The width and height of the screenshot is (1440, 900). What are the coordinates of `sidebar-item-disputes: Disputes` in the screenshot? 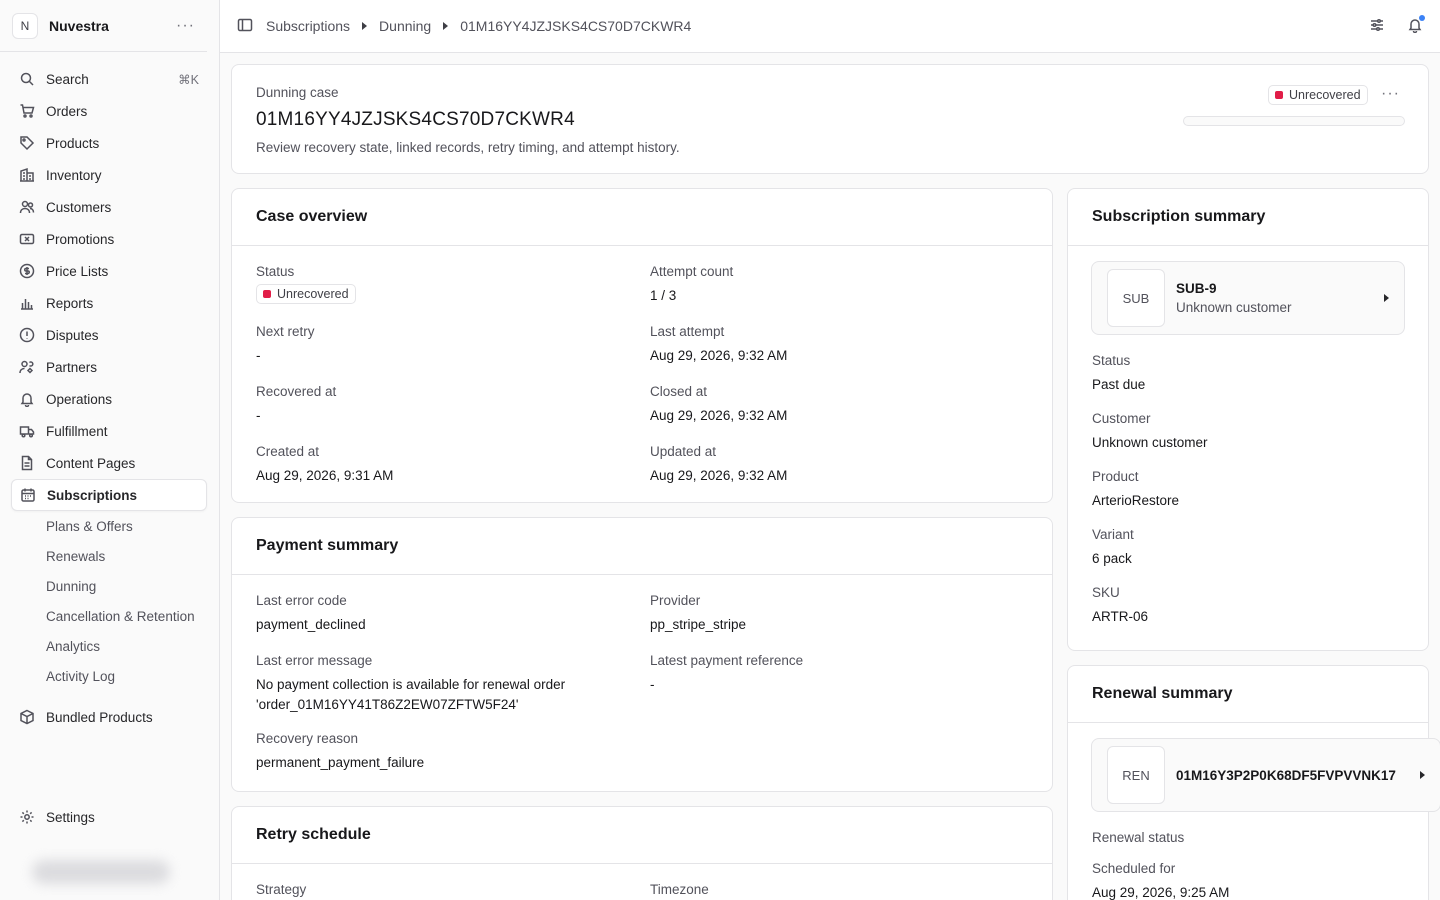 It's located at (109, 335).